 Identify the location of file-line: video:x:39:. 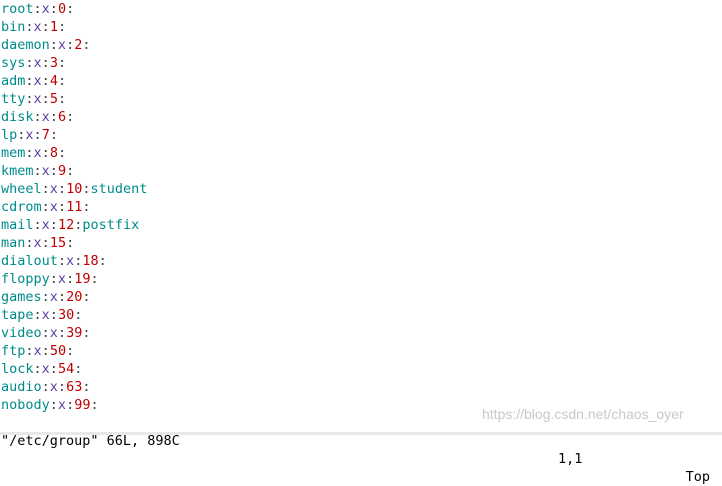
(361, 333).